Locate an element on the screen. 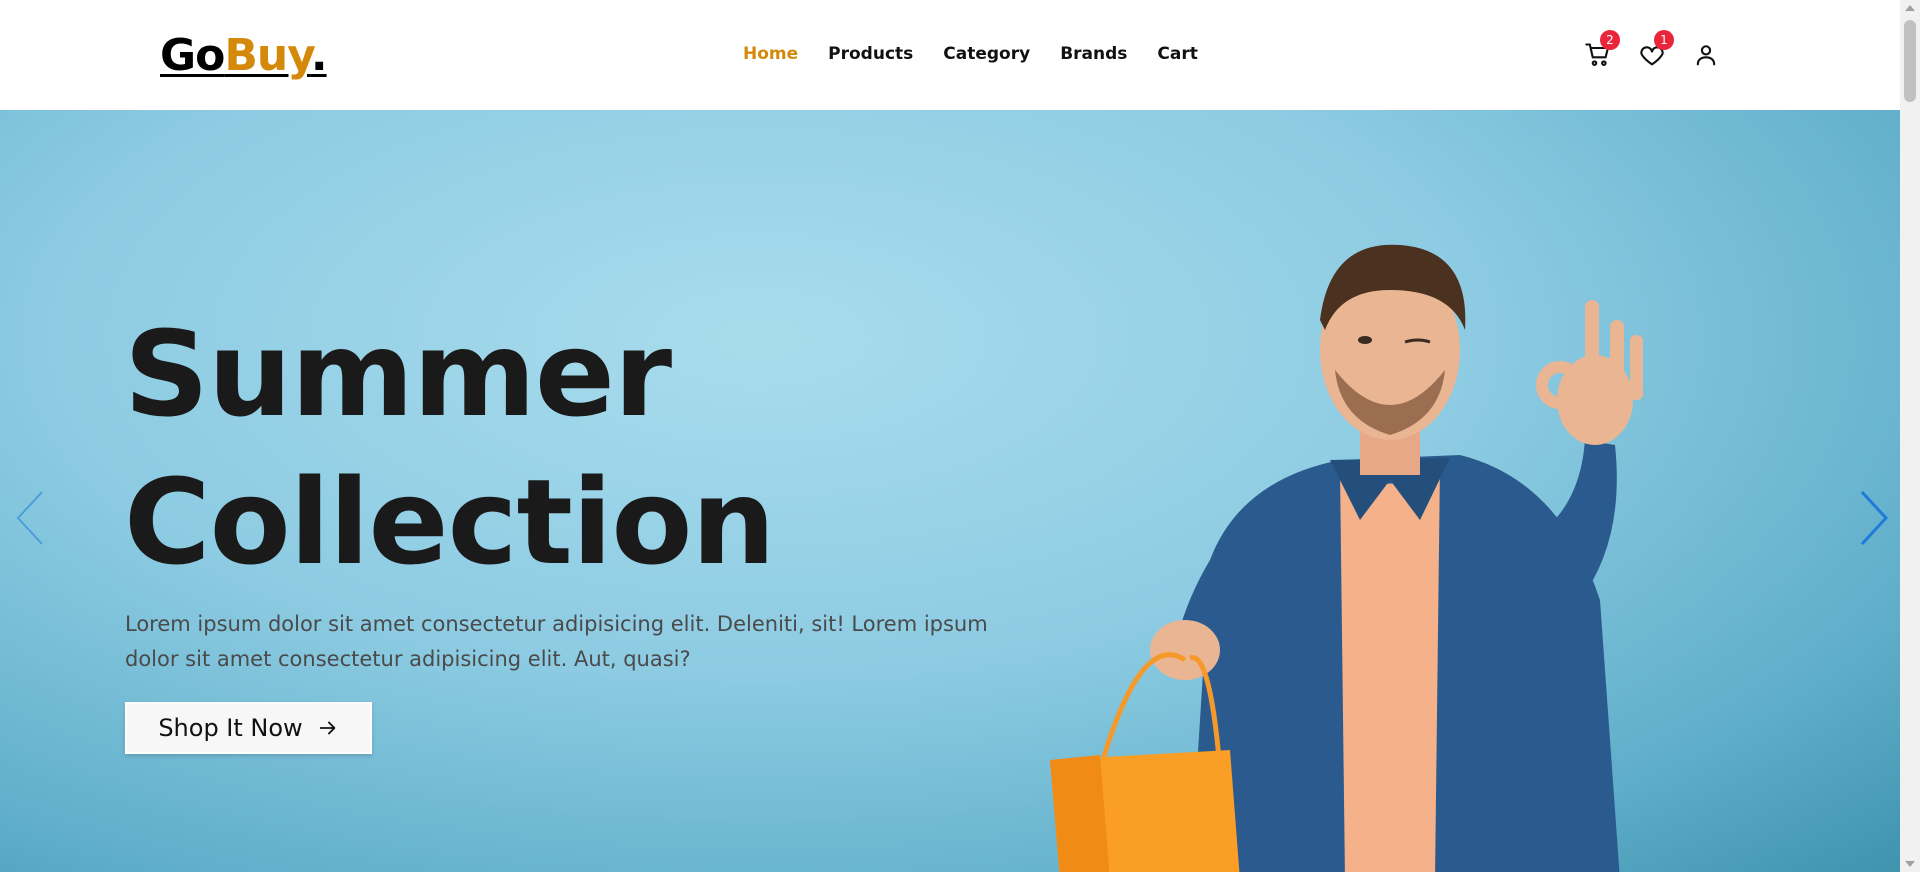 Image resolution: width=1920 pixels, height=872 pixels. arrow-right-icon is located at coordinates (327, 728).